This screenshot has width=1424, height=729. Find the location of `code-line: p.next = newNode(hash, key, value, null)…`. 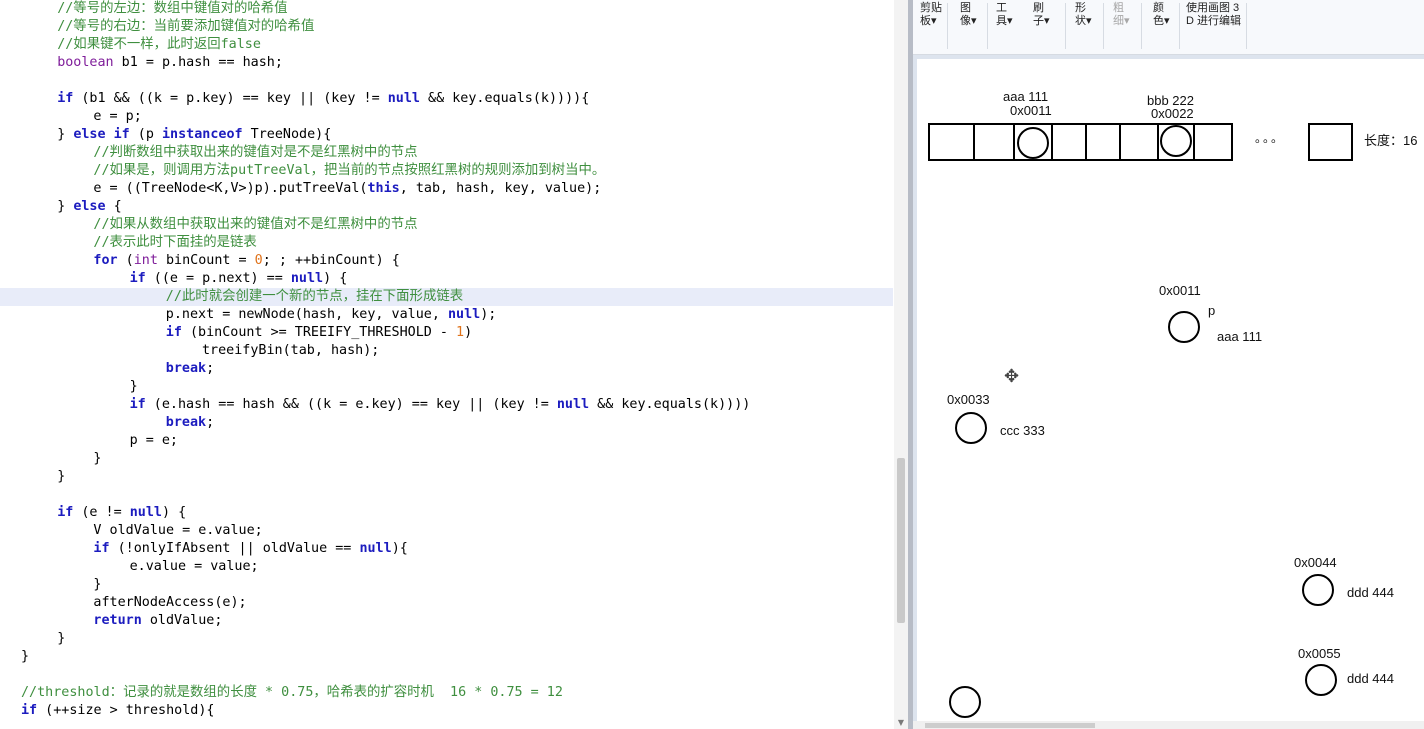

code-line: p.next = newNode(hash, key, value, null)… is located at coordinates (446, 315).